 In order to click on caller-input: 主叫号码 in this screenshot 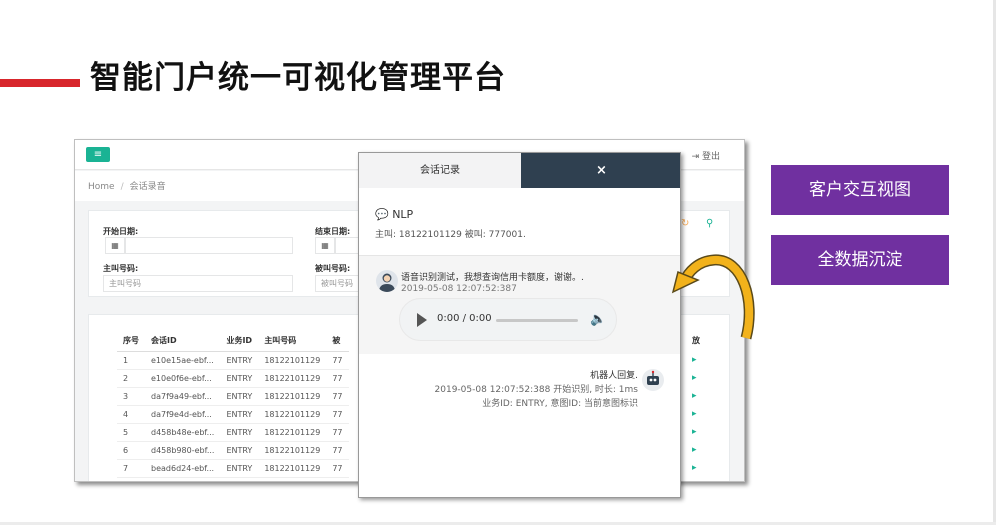, I will do `click(198, 283)`.